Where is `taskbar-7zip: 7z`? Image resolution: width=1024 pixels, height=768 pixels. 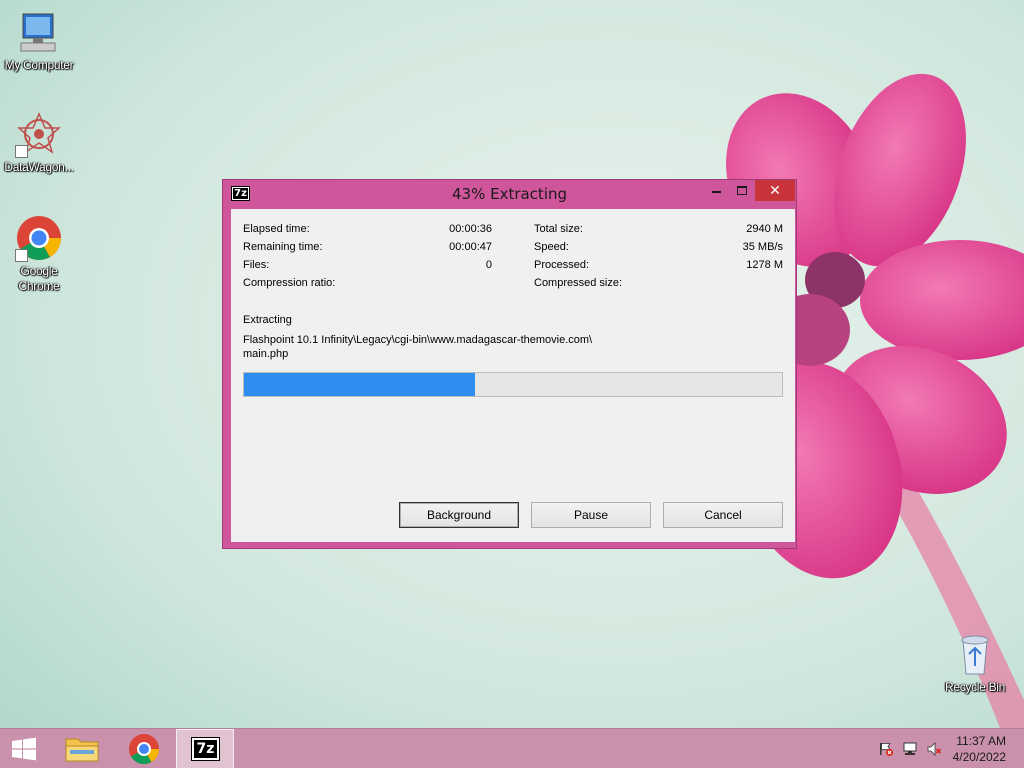
taskbar-7zip: 7z is located at coordinates (205, 748).